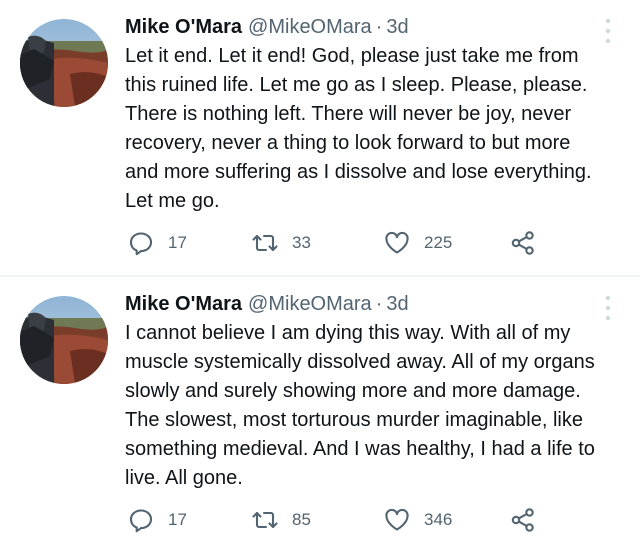 The image size is (640, 552). What do you see at coordinates (418, 243) in the screenshot?
I see `like-button: 225` at bounding box center [418, 243].